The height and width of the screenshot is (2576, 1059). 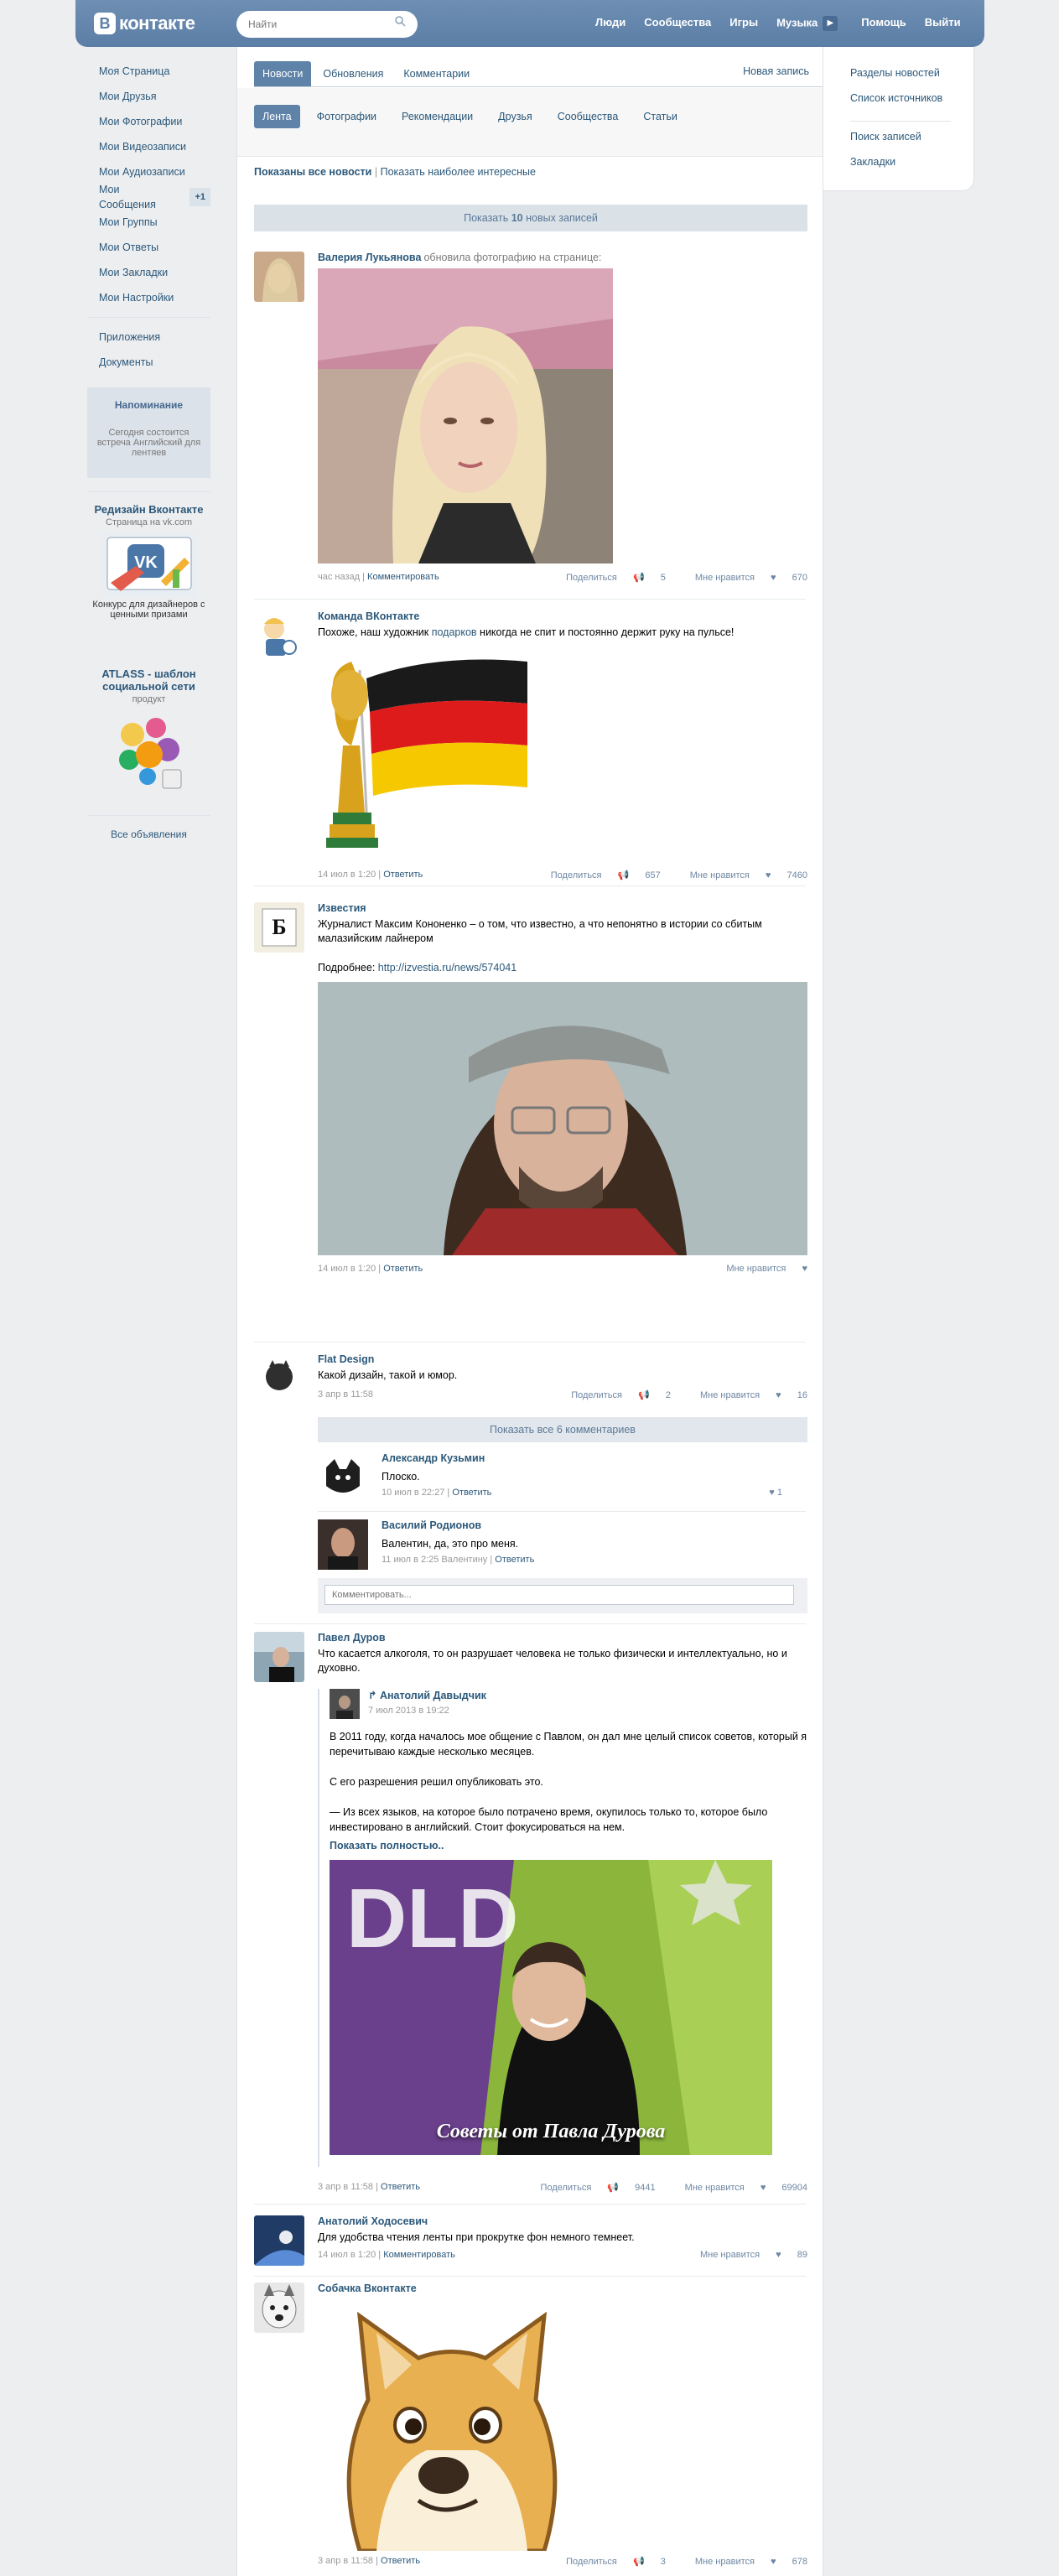 What do you see at coordinates (562, 1429) in the screenshot?
I see `show-all-comments-button: Показать все 6 комментариев` at bounding box center [562, 1429].